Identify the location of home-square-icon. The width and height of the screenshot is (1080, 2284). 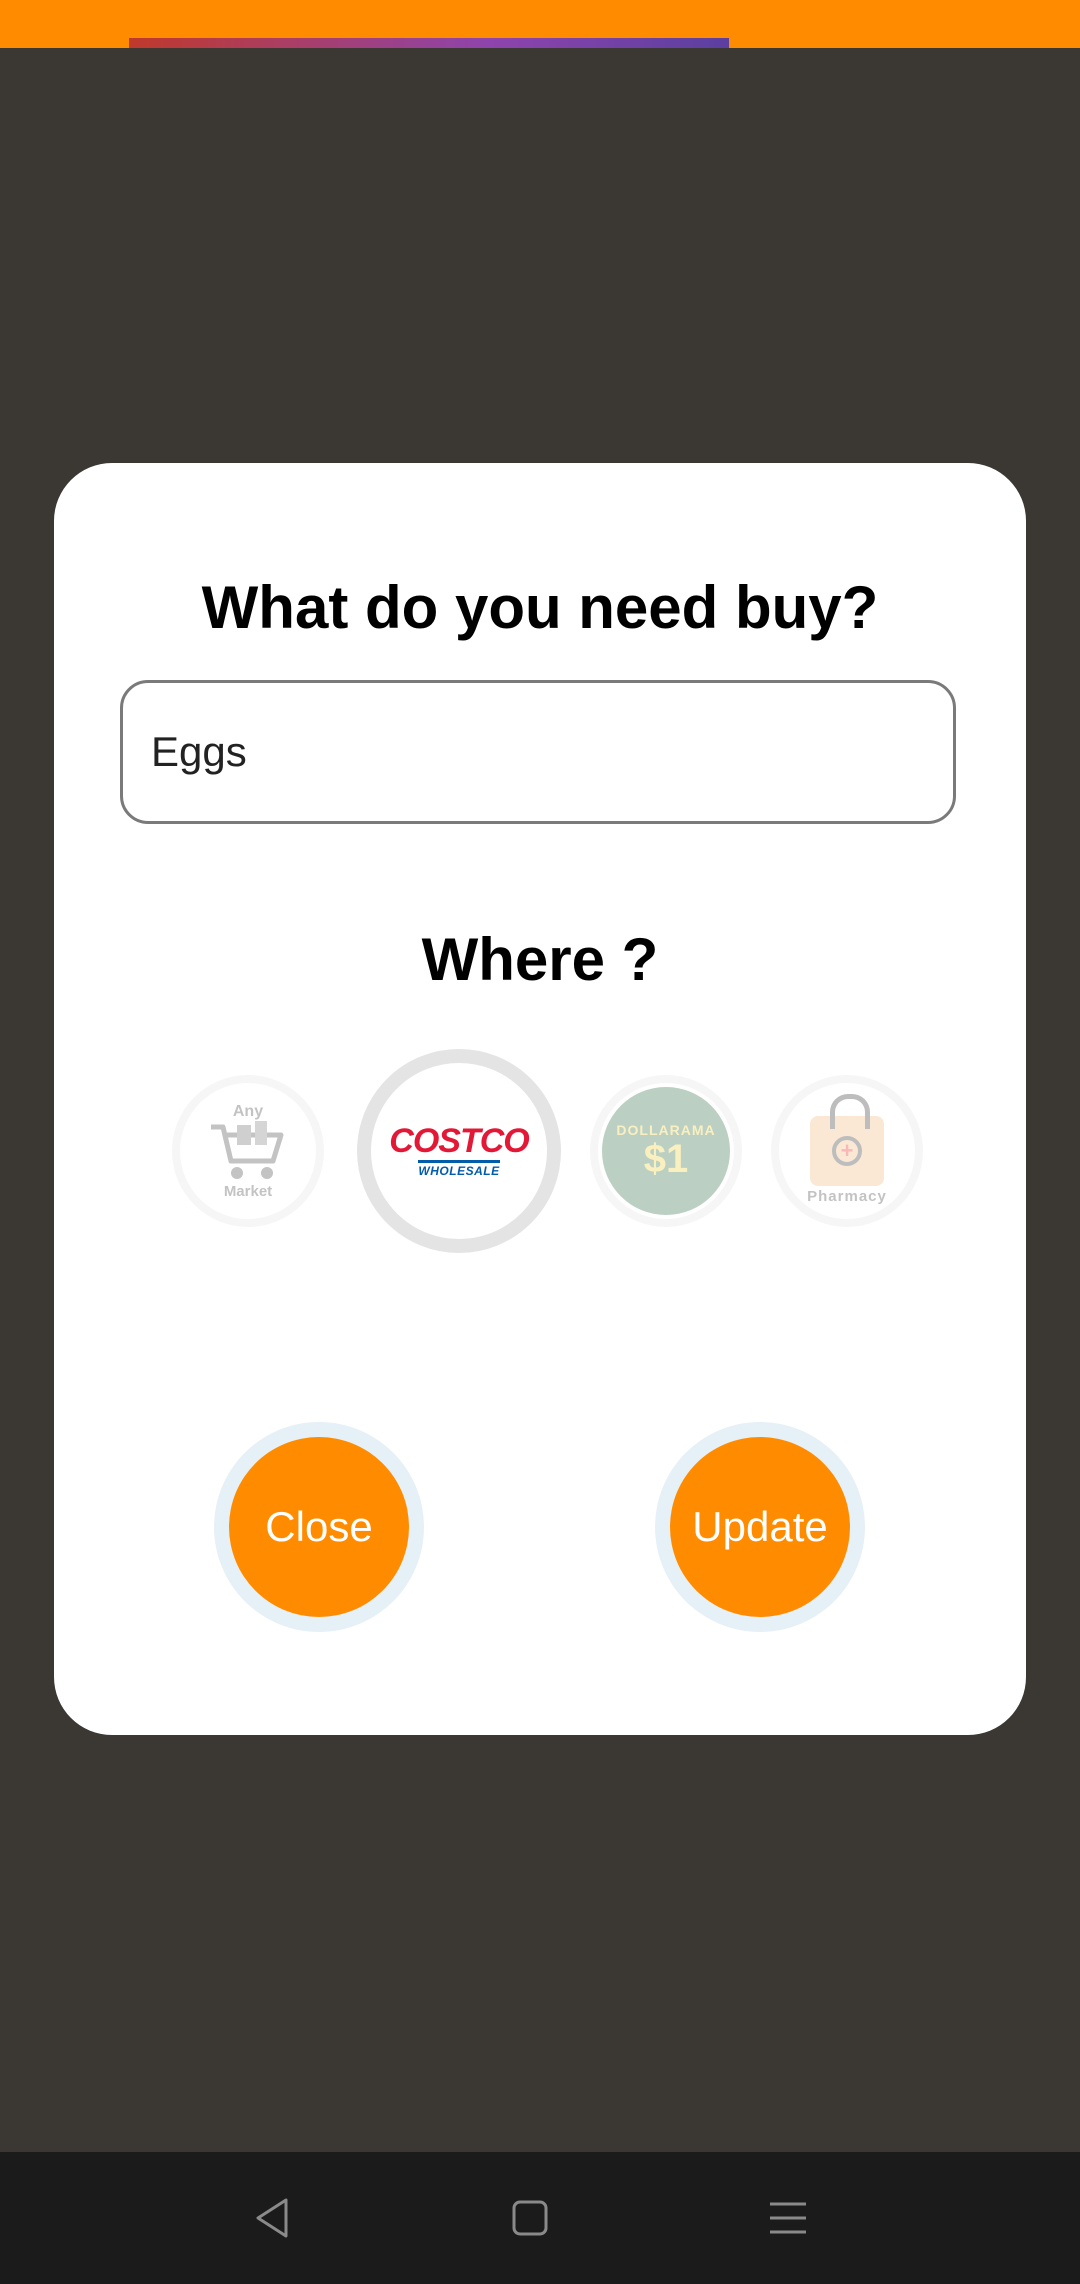
(530, 2218).